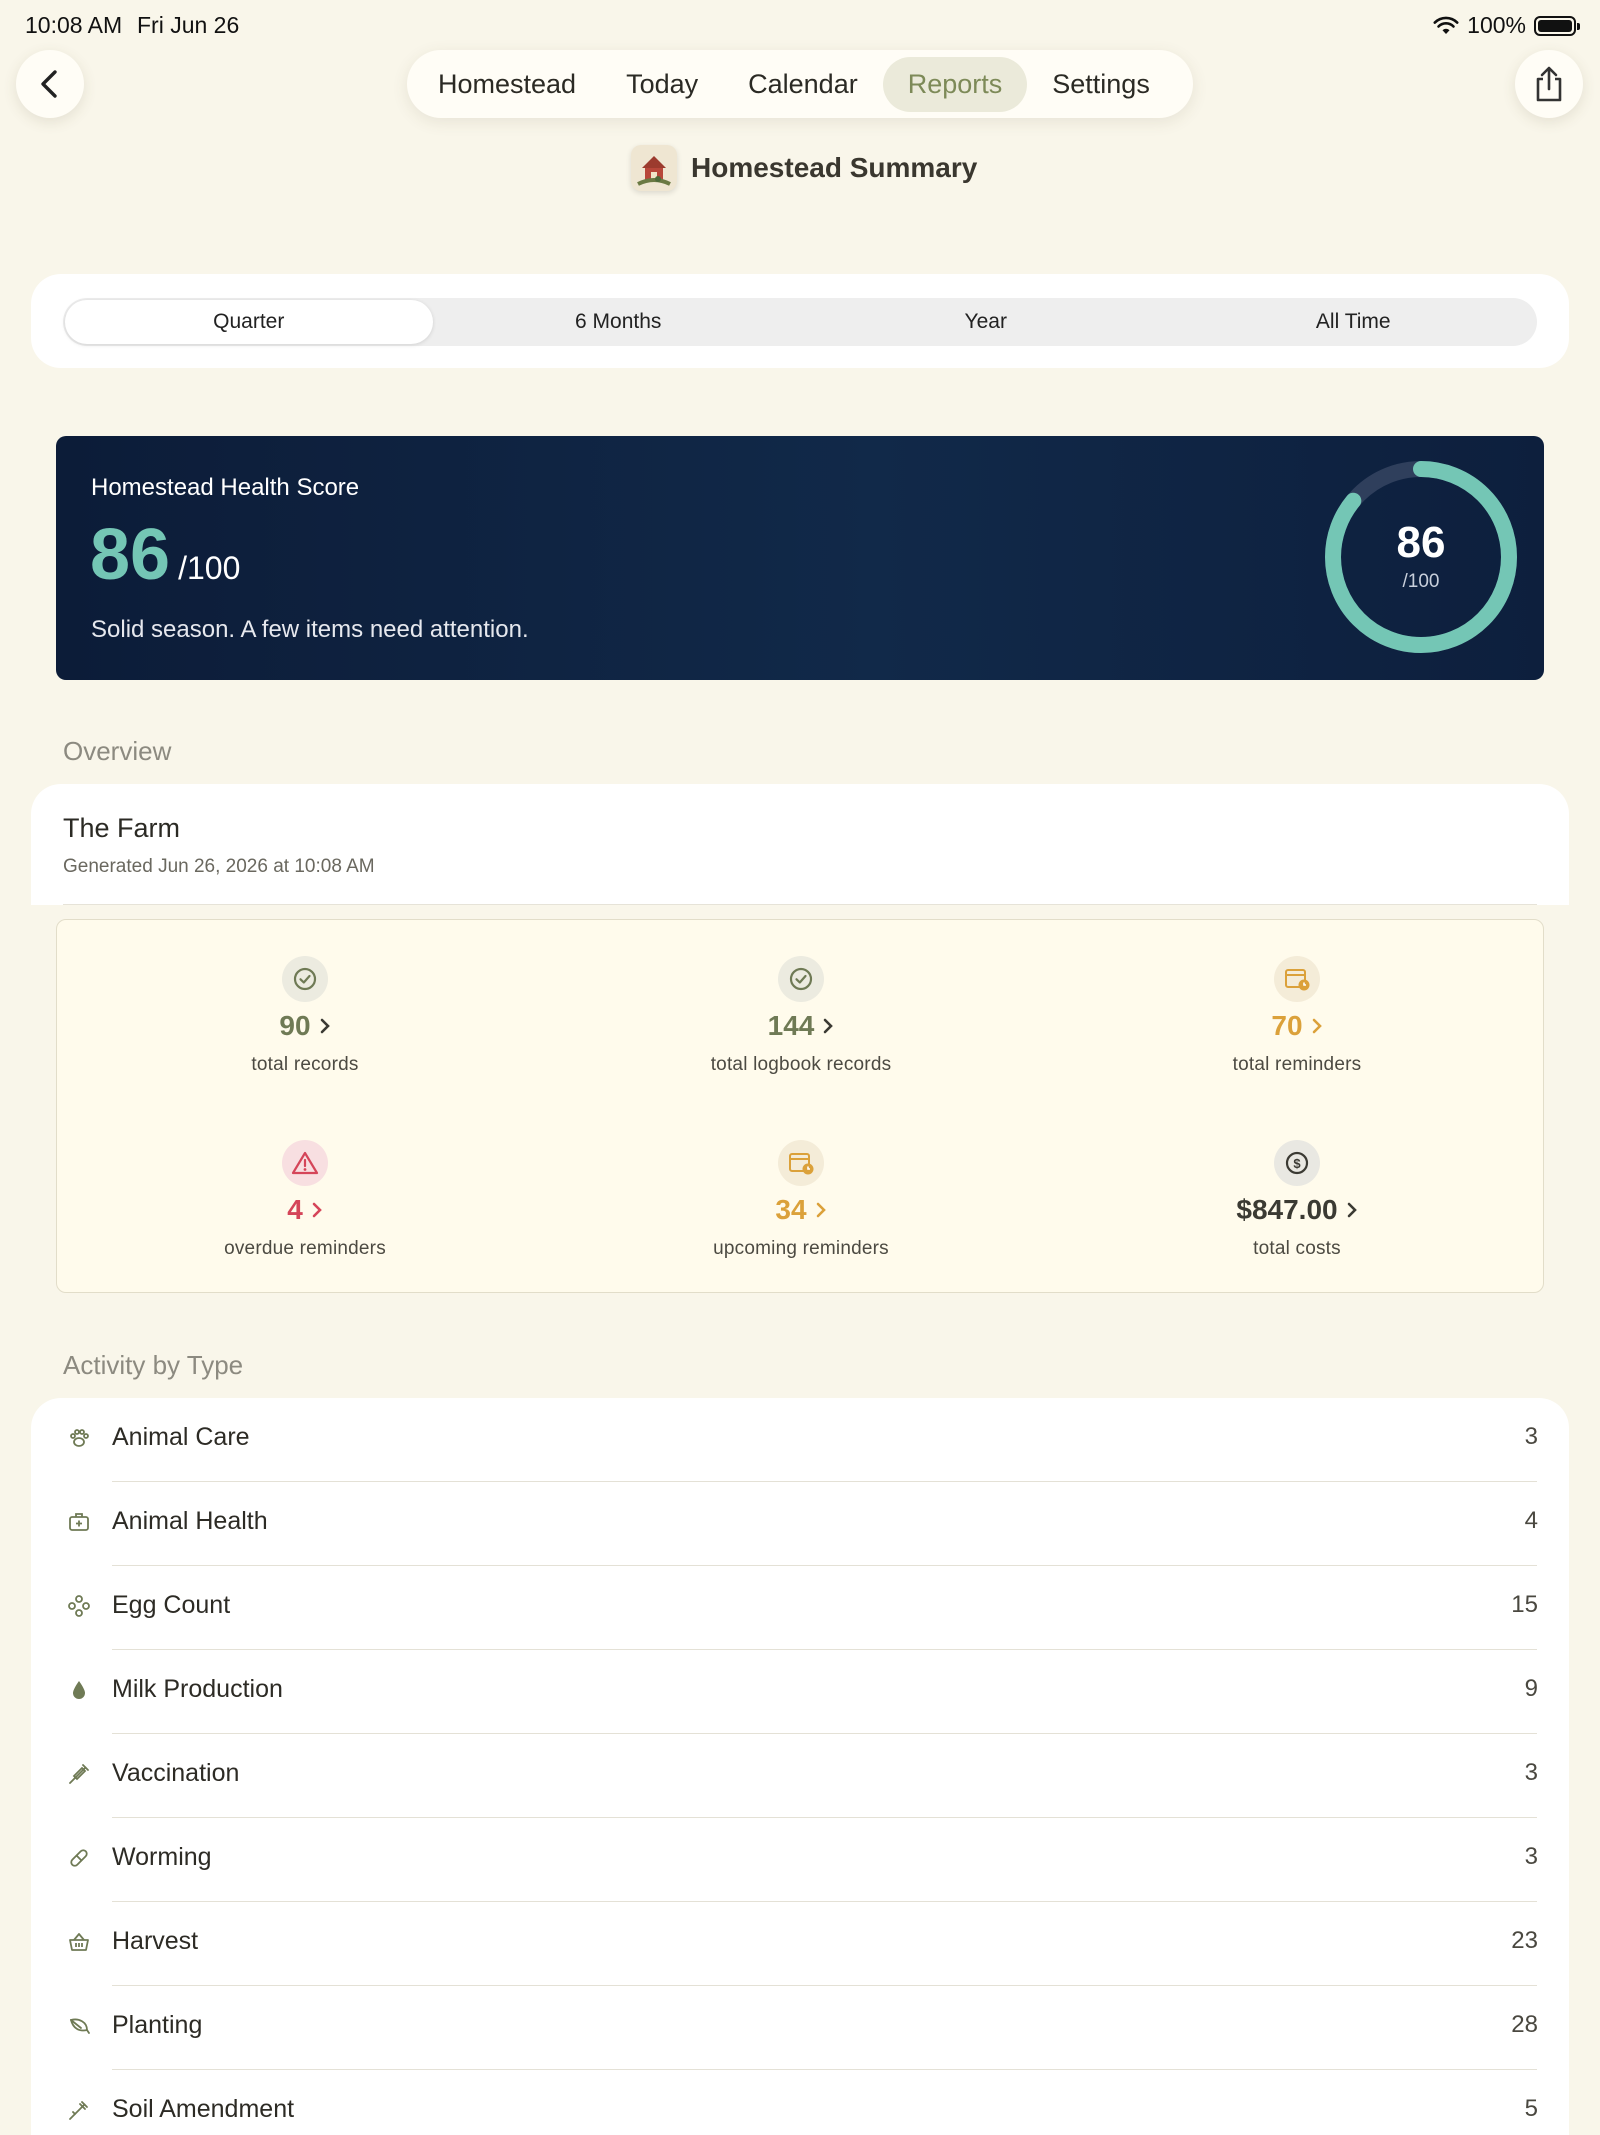 This screenshot has height=2135, width=1600. Describe the element at coordinates (157, 2025) in the screenshot. I see `activity-name: Planting` at that location.